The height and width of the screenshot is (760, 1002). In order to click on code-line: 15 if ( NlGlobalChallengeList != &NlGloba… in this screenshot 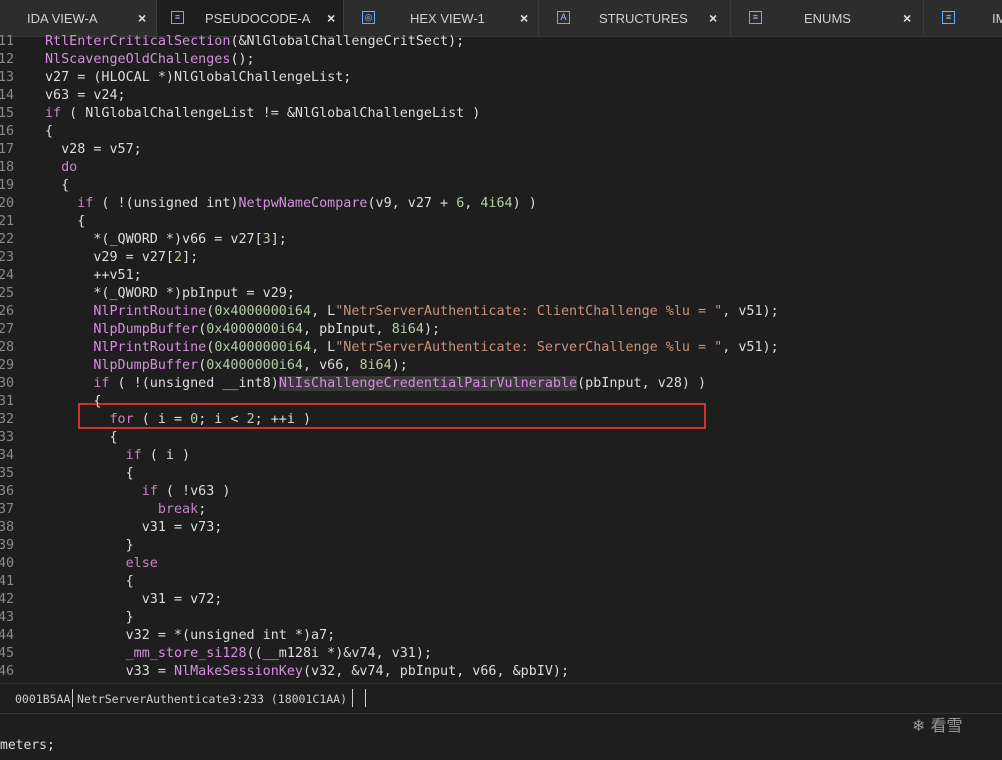, I will do `click(501, 114)`.